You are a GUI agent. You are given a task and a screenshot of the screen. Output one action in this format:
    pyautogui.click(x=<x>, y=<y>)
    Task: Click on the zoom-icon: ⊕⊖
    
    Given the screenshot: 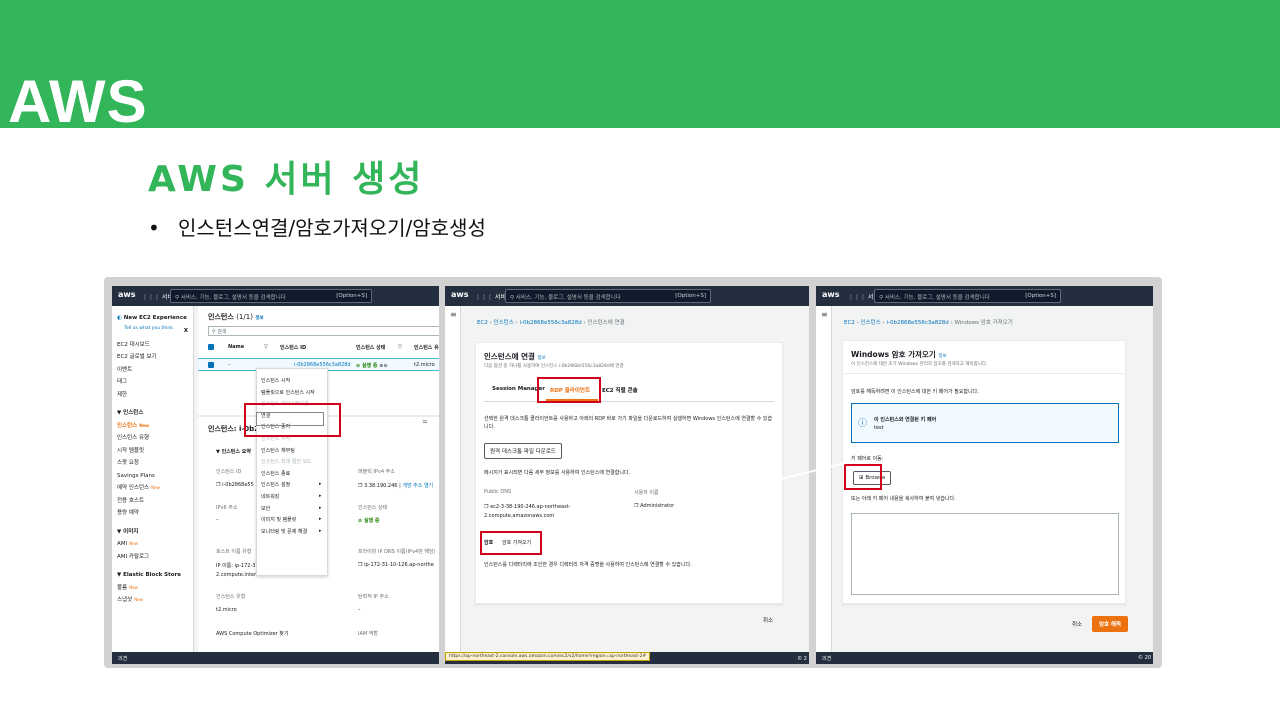 What is the action you would take?
    pyautogui.click(x=383, y=366)
    